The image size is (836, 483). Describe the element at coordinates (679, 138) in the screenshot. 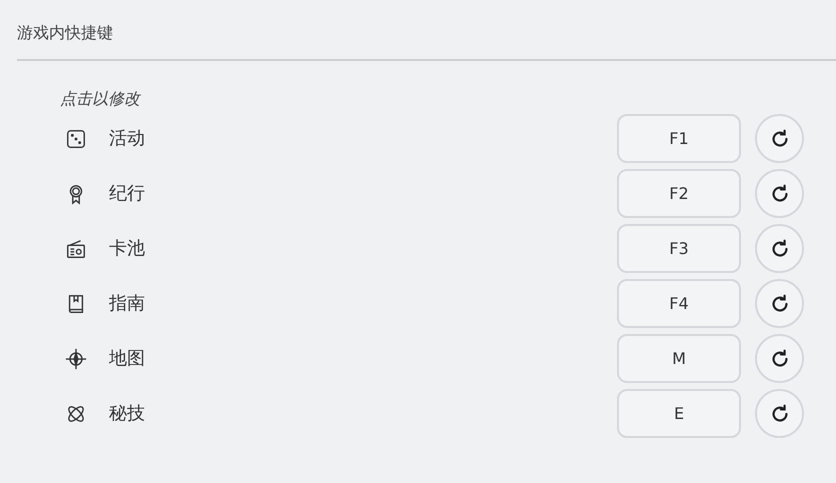

I see `key-binding-button: F1` at that location.